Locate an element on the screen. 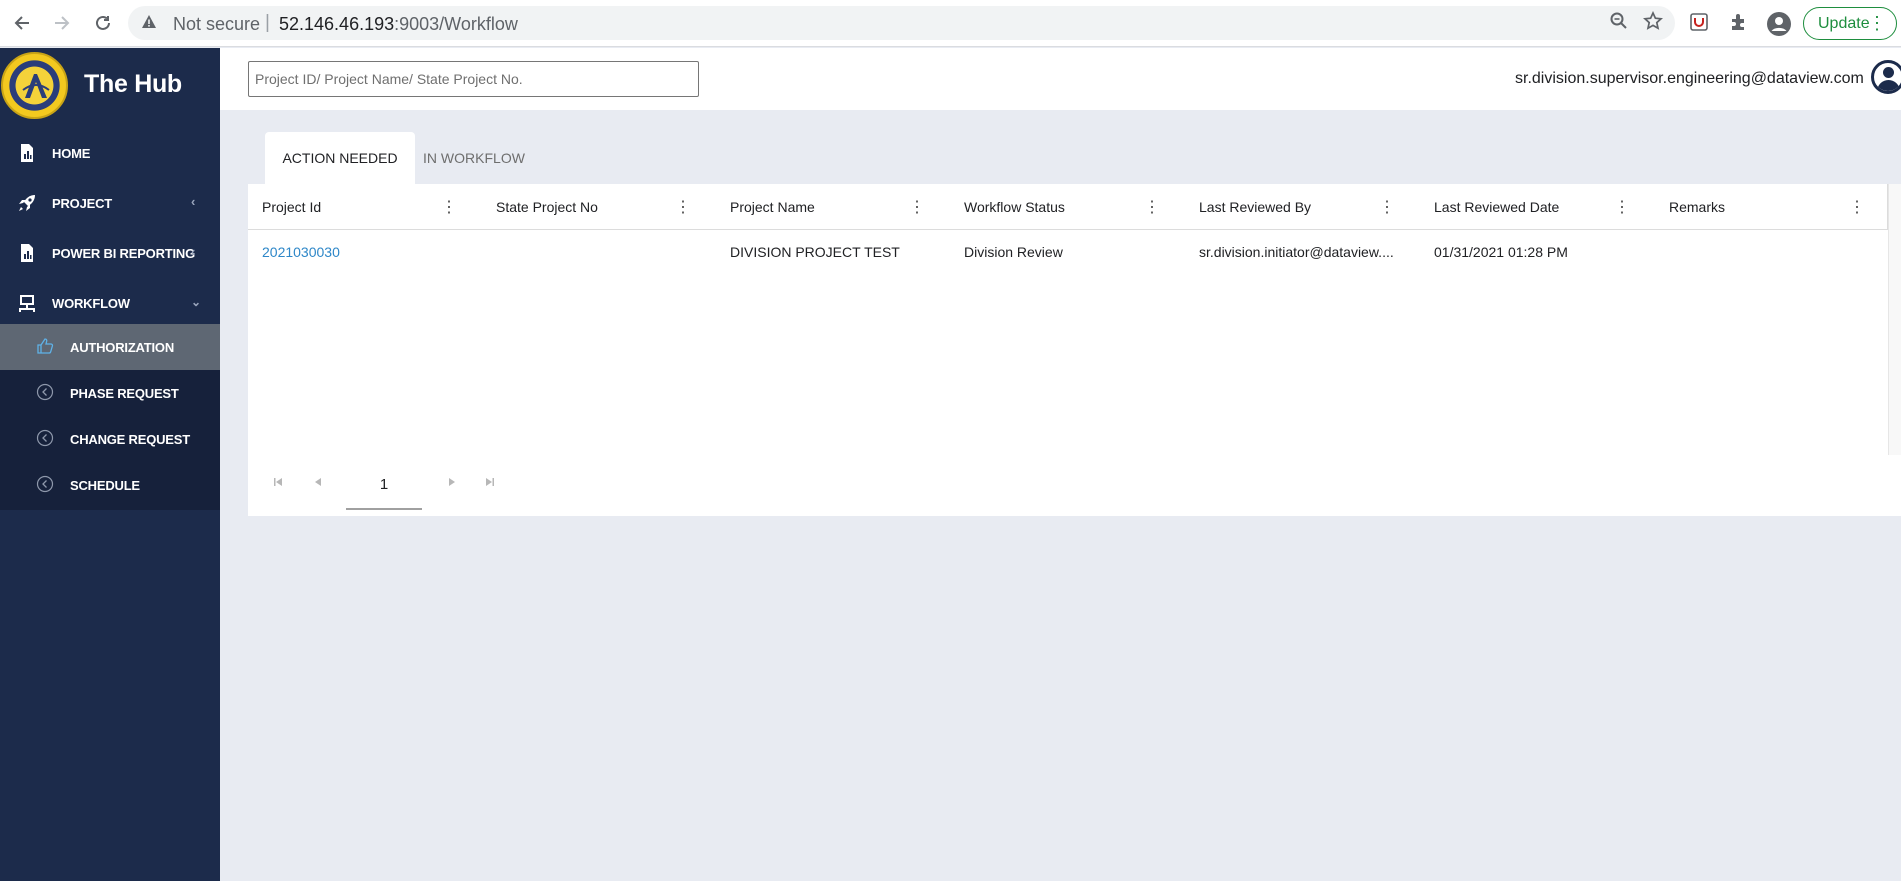 The height and width of the screenshot is (881, 1901). submenu-item-label: AUTHORIZATION is located at coordinates (122, 347).